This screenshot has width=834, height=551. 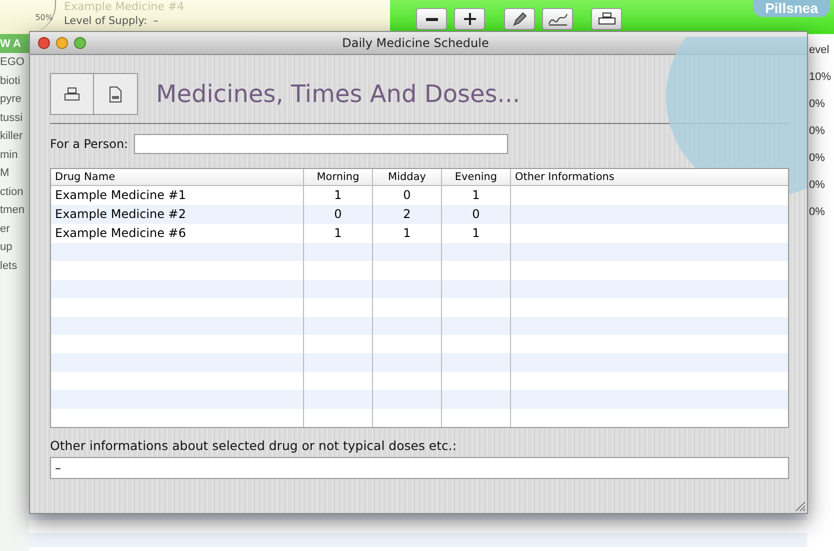 What do you see at coordinates (62, 43) in the screenshot?
I see `minimize-button` at bounding box center [62, 43].